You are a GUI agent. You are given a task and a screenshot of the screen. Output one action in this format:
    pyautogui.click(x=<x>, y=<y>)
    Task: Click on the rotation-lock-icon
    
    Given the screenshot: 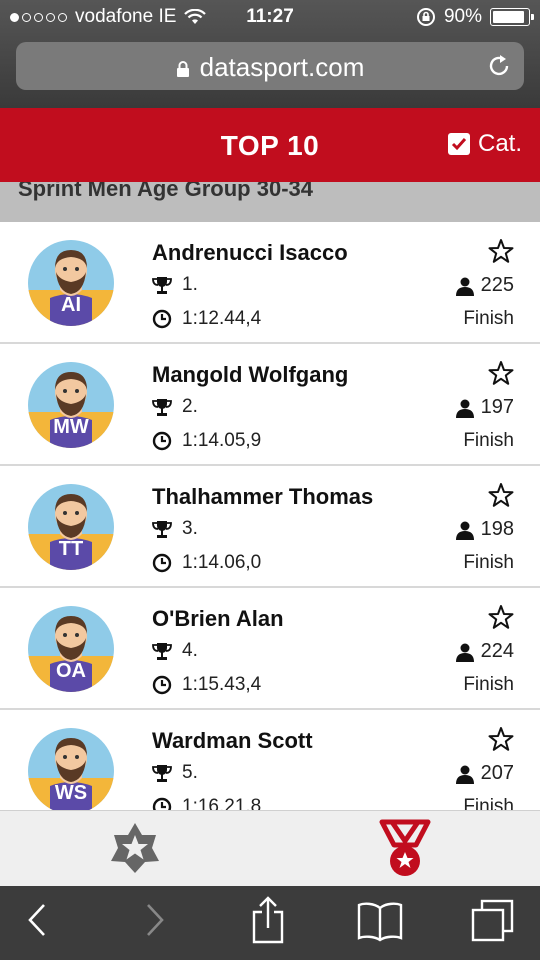 What is the action you would take?
    pyautogui.click(x=425, y=17)
    